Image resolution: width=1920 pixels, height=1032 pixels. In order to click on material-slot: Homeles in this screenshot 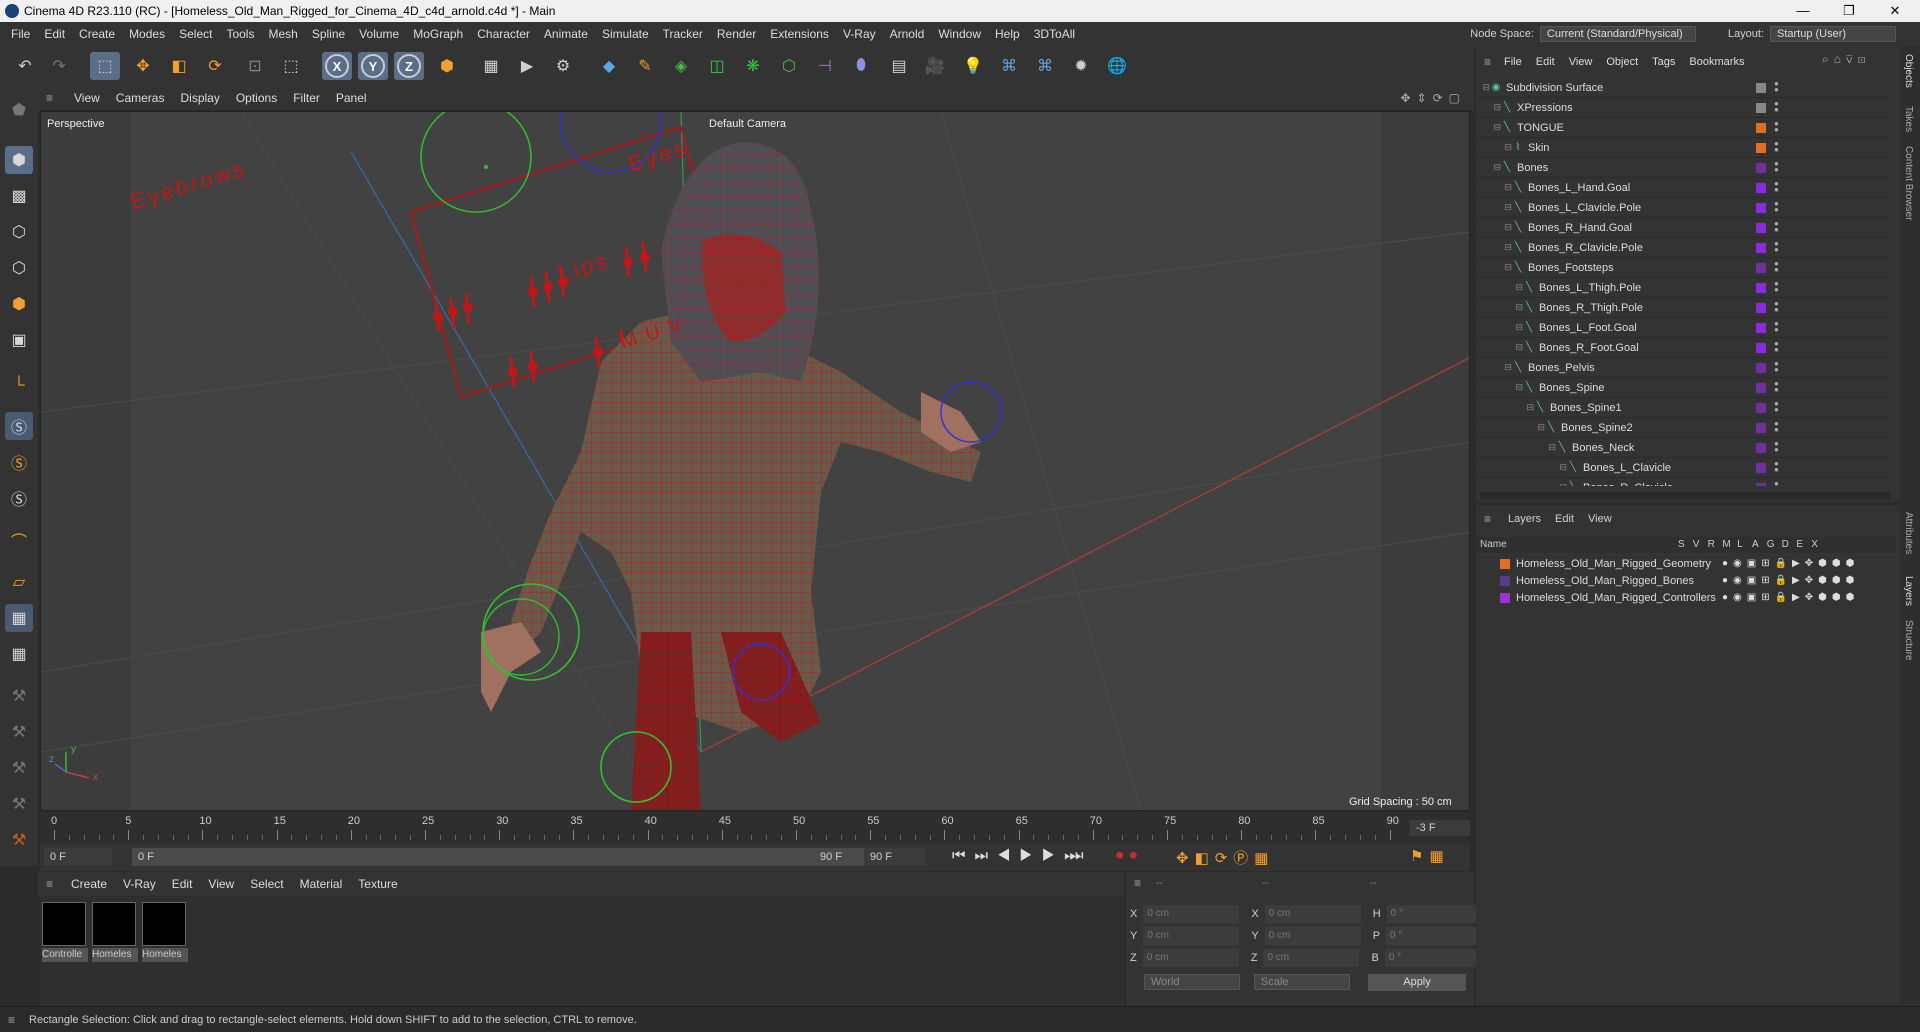, I will do `click(115, 934)`.